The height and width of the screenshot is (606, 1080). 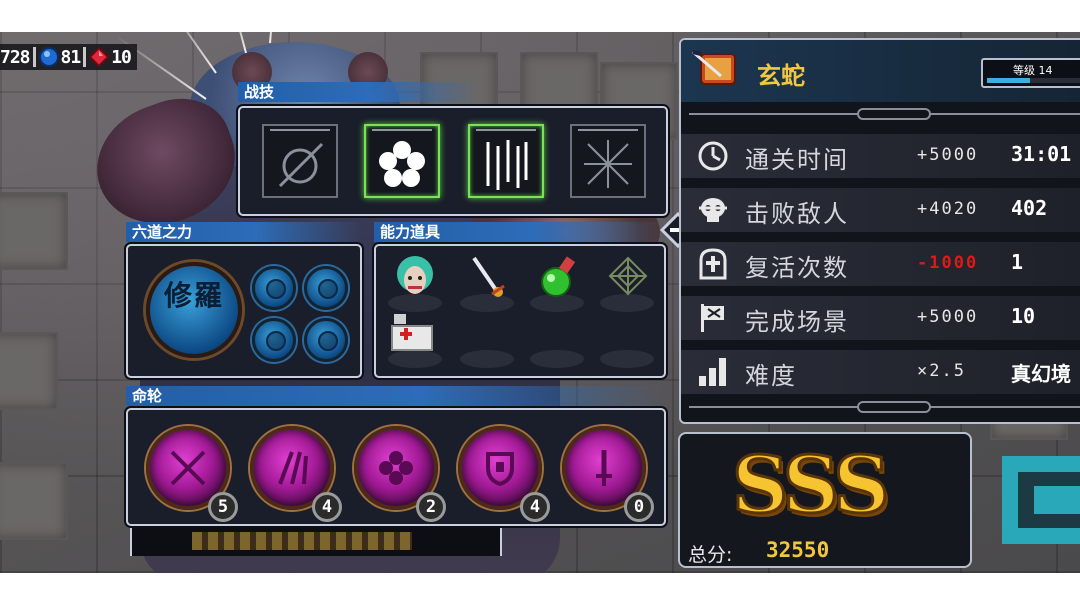 What do you see at coordinates (948, 209) in the screenshot?
I see `stat-bonus: +4020` at bounding box center [948, 209].